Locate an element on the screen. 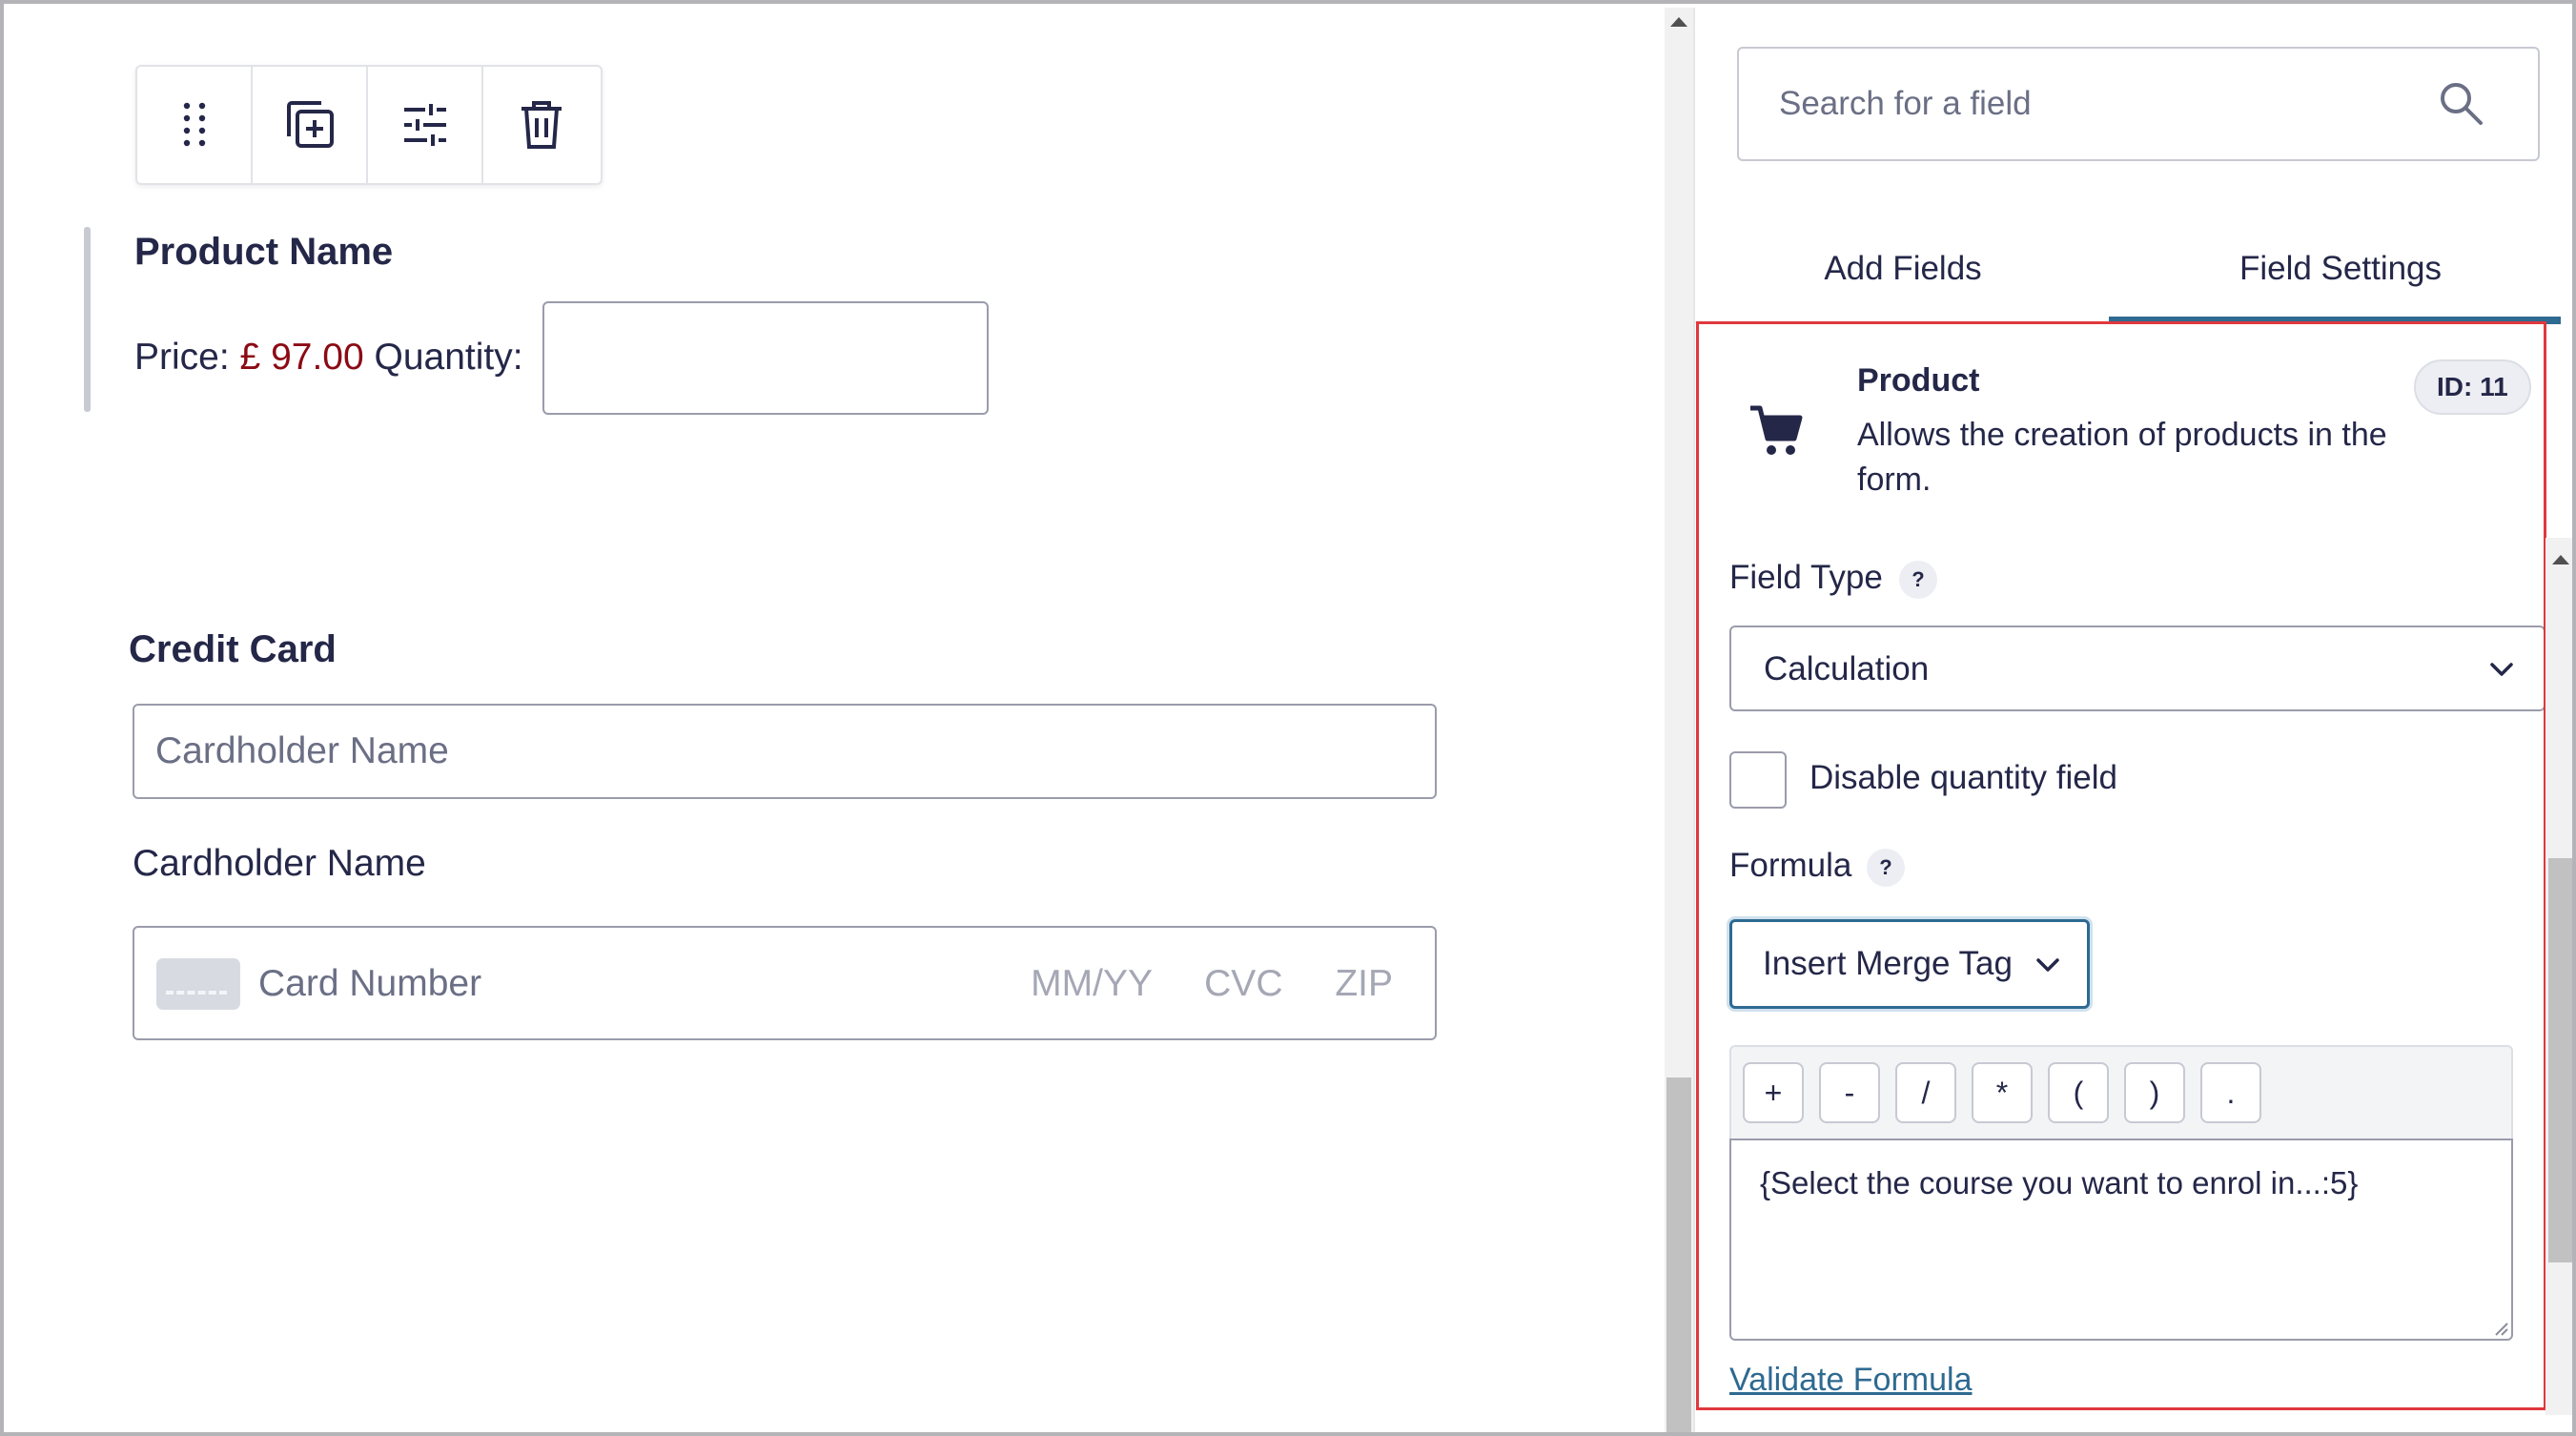  price-value: £ 97.00 is located at coordinates (301, 357).